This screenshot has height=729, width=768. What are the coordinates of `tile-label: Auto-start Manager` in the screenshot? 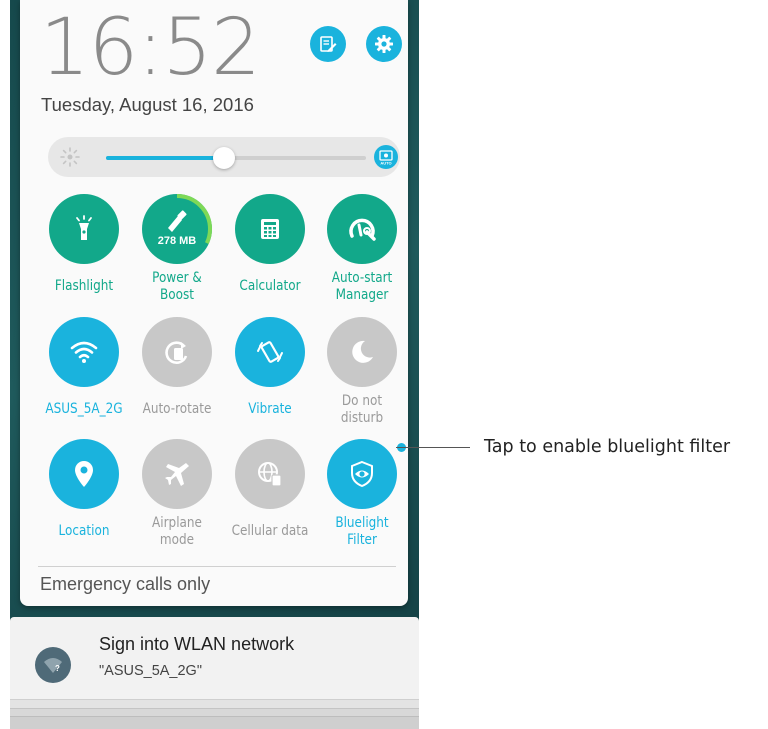 It's located at (362, 286).